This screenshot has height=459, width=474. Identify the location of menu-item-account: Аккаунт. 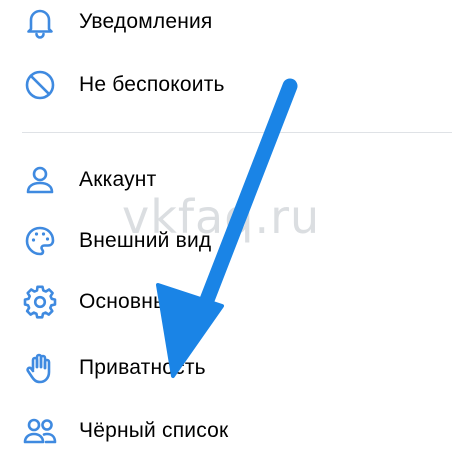
(237, 180).